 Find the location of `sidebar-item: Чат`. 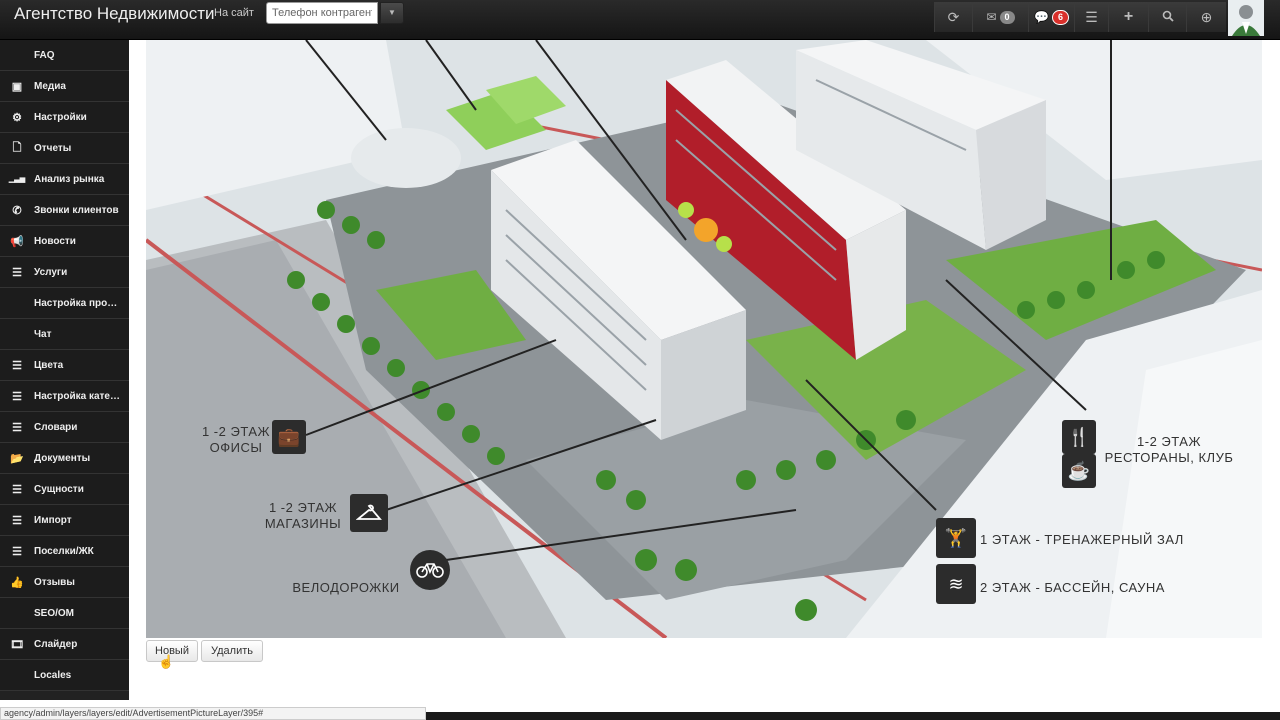

sidebar-item: Чат is located at coordinates (64, 334).